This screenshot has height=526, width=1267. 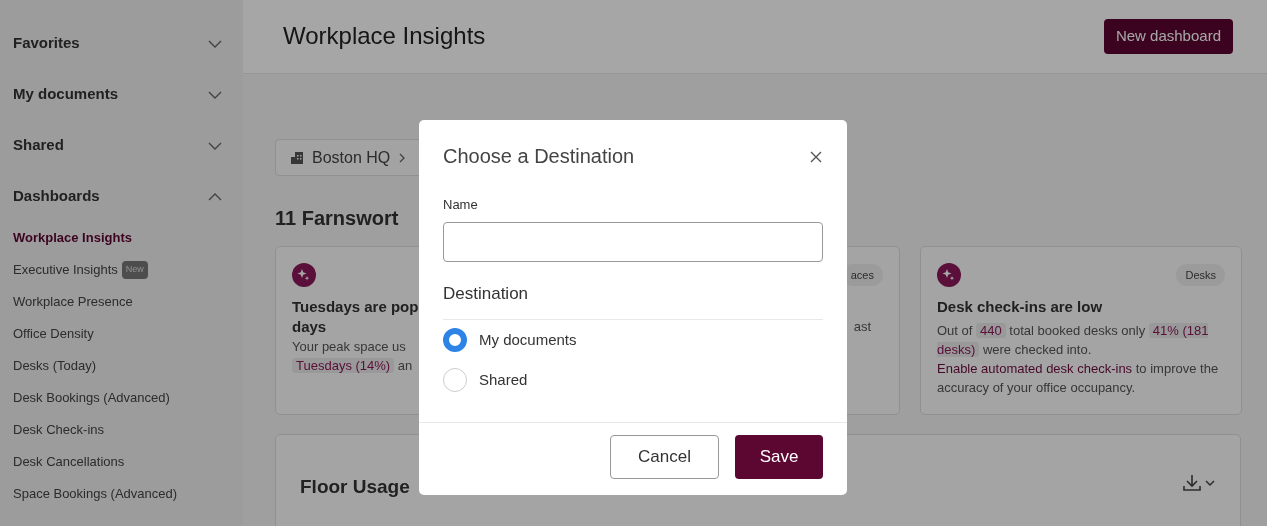 I want to click on sidebar-item: Space Bookings (Advanced), so click(x=128, y=494).